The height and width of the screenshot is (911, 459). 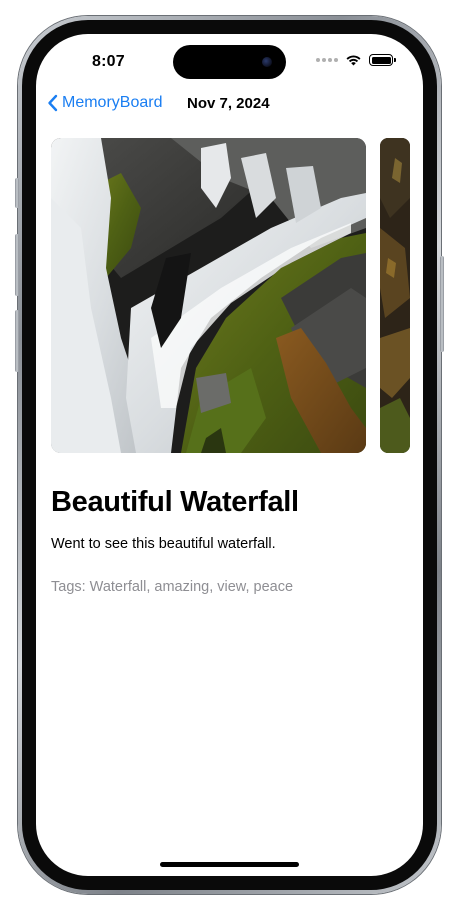 What do you see at coordinates (228, 103) in the screenshot?
I see `nav-title: Nov 7, 2024` at bounding box center [228, 103].